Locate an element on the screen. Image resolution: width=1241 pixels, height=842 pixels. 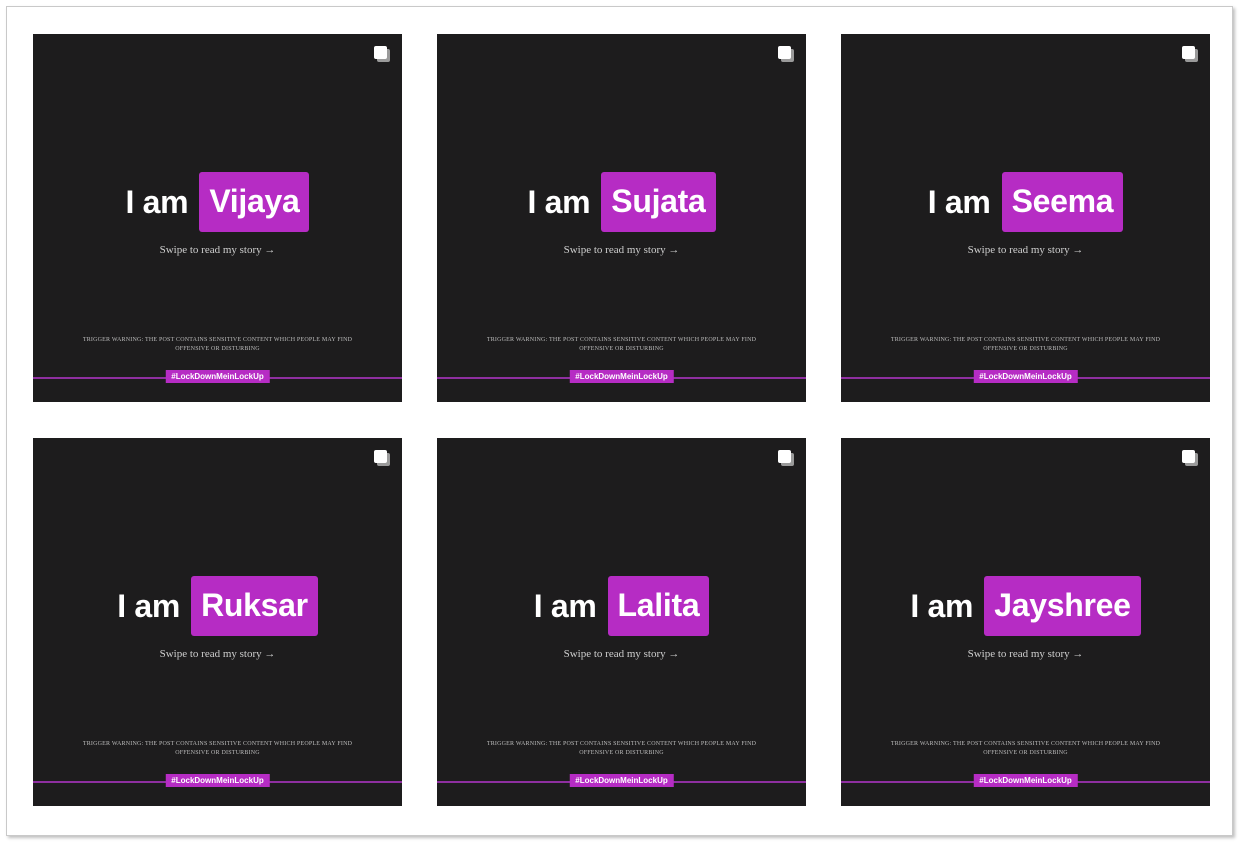
headline: I am Lalita is located at coordinates (621, 606).